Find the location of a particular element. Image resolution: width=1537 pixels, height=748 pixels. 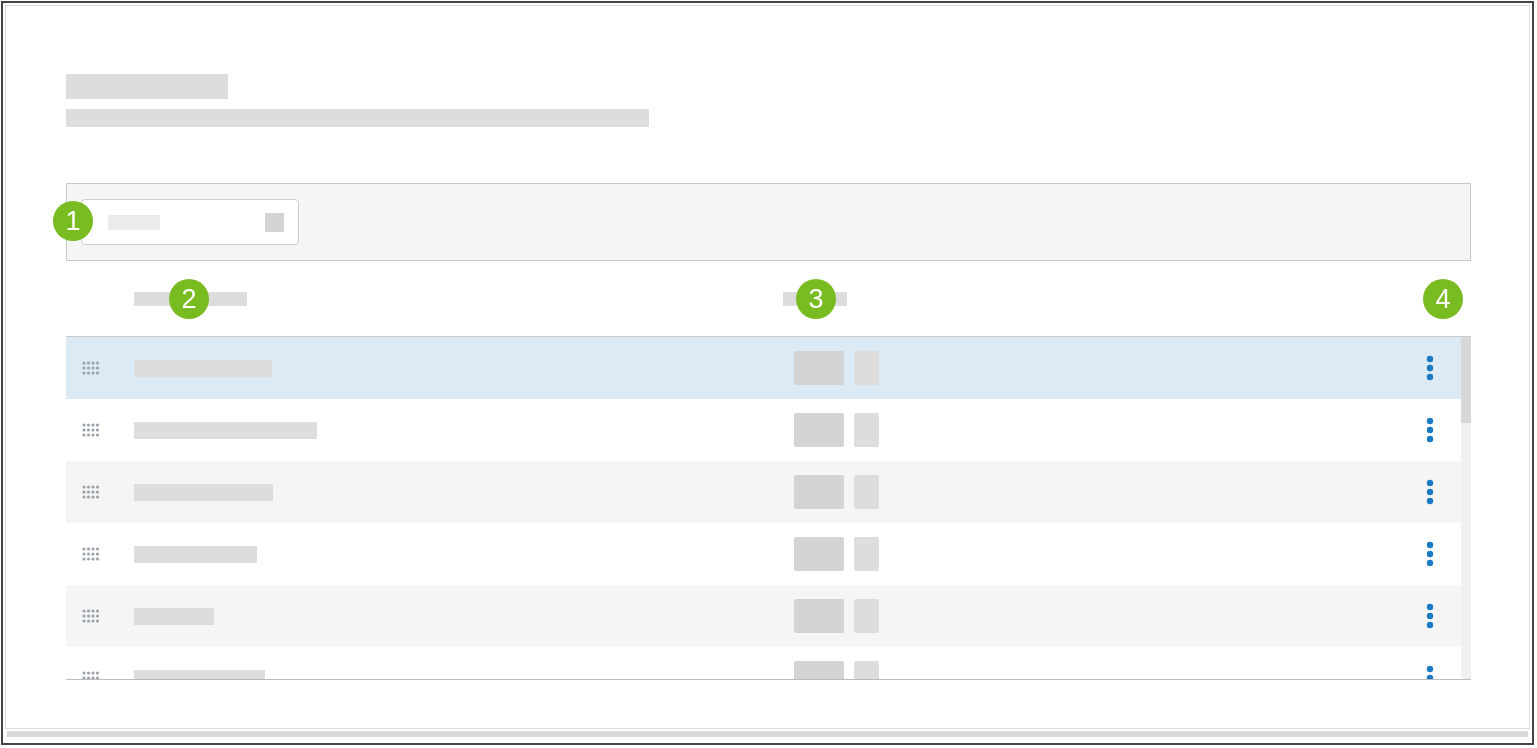

callout-badge: 1 is located at coordinates (73, 221).